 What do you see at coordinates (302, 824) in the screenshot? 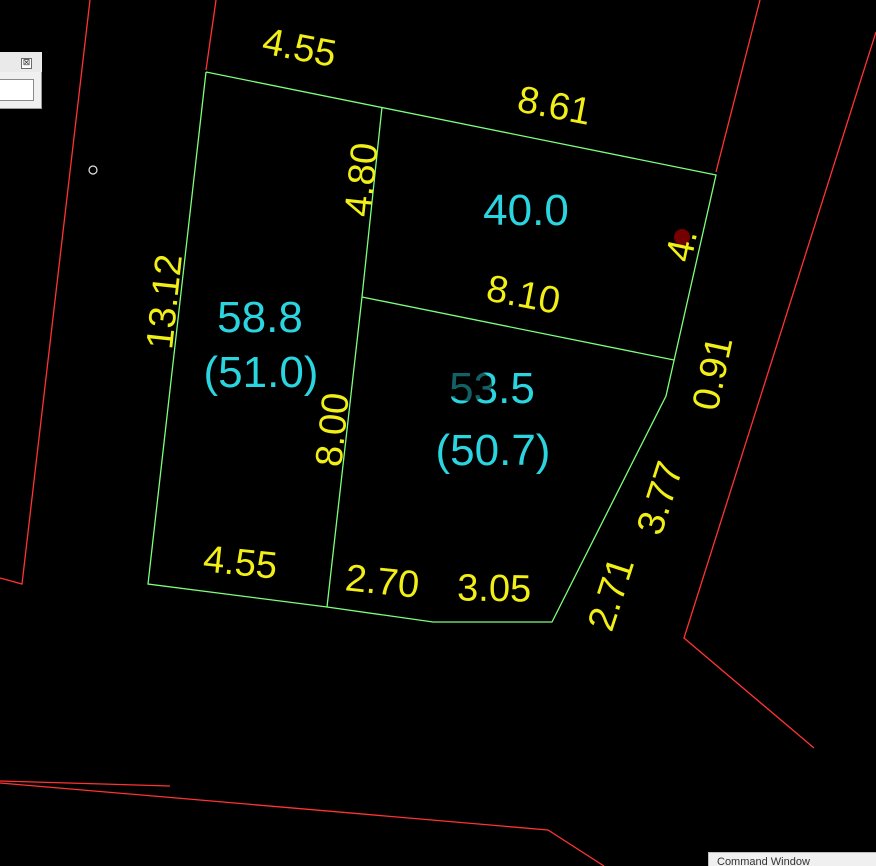
I see `boundary-bottom-road` at bounding box center [302, 824].